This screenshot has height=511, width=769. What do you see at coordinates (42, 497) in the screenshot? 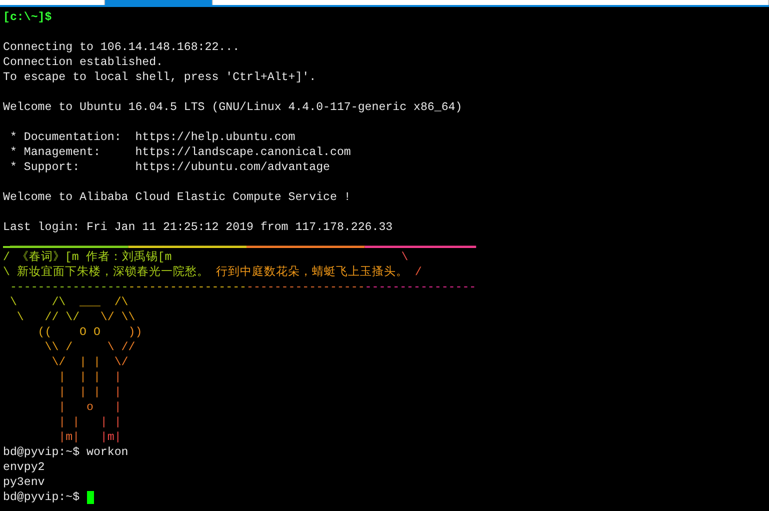
I see `shell-prompt: bd@pyvip:~$` at bounding box center [42, 497].